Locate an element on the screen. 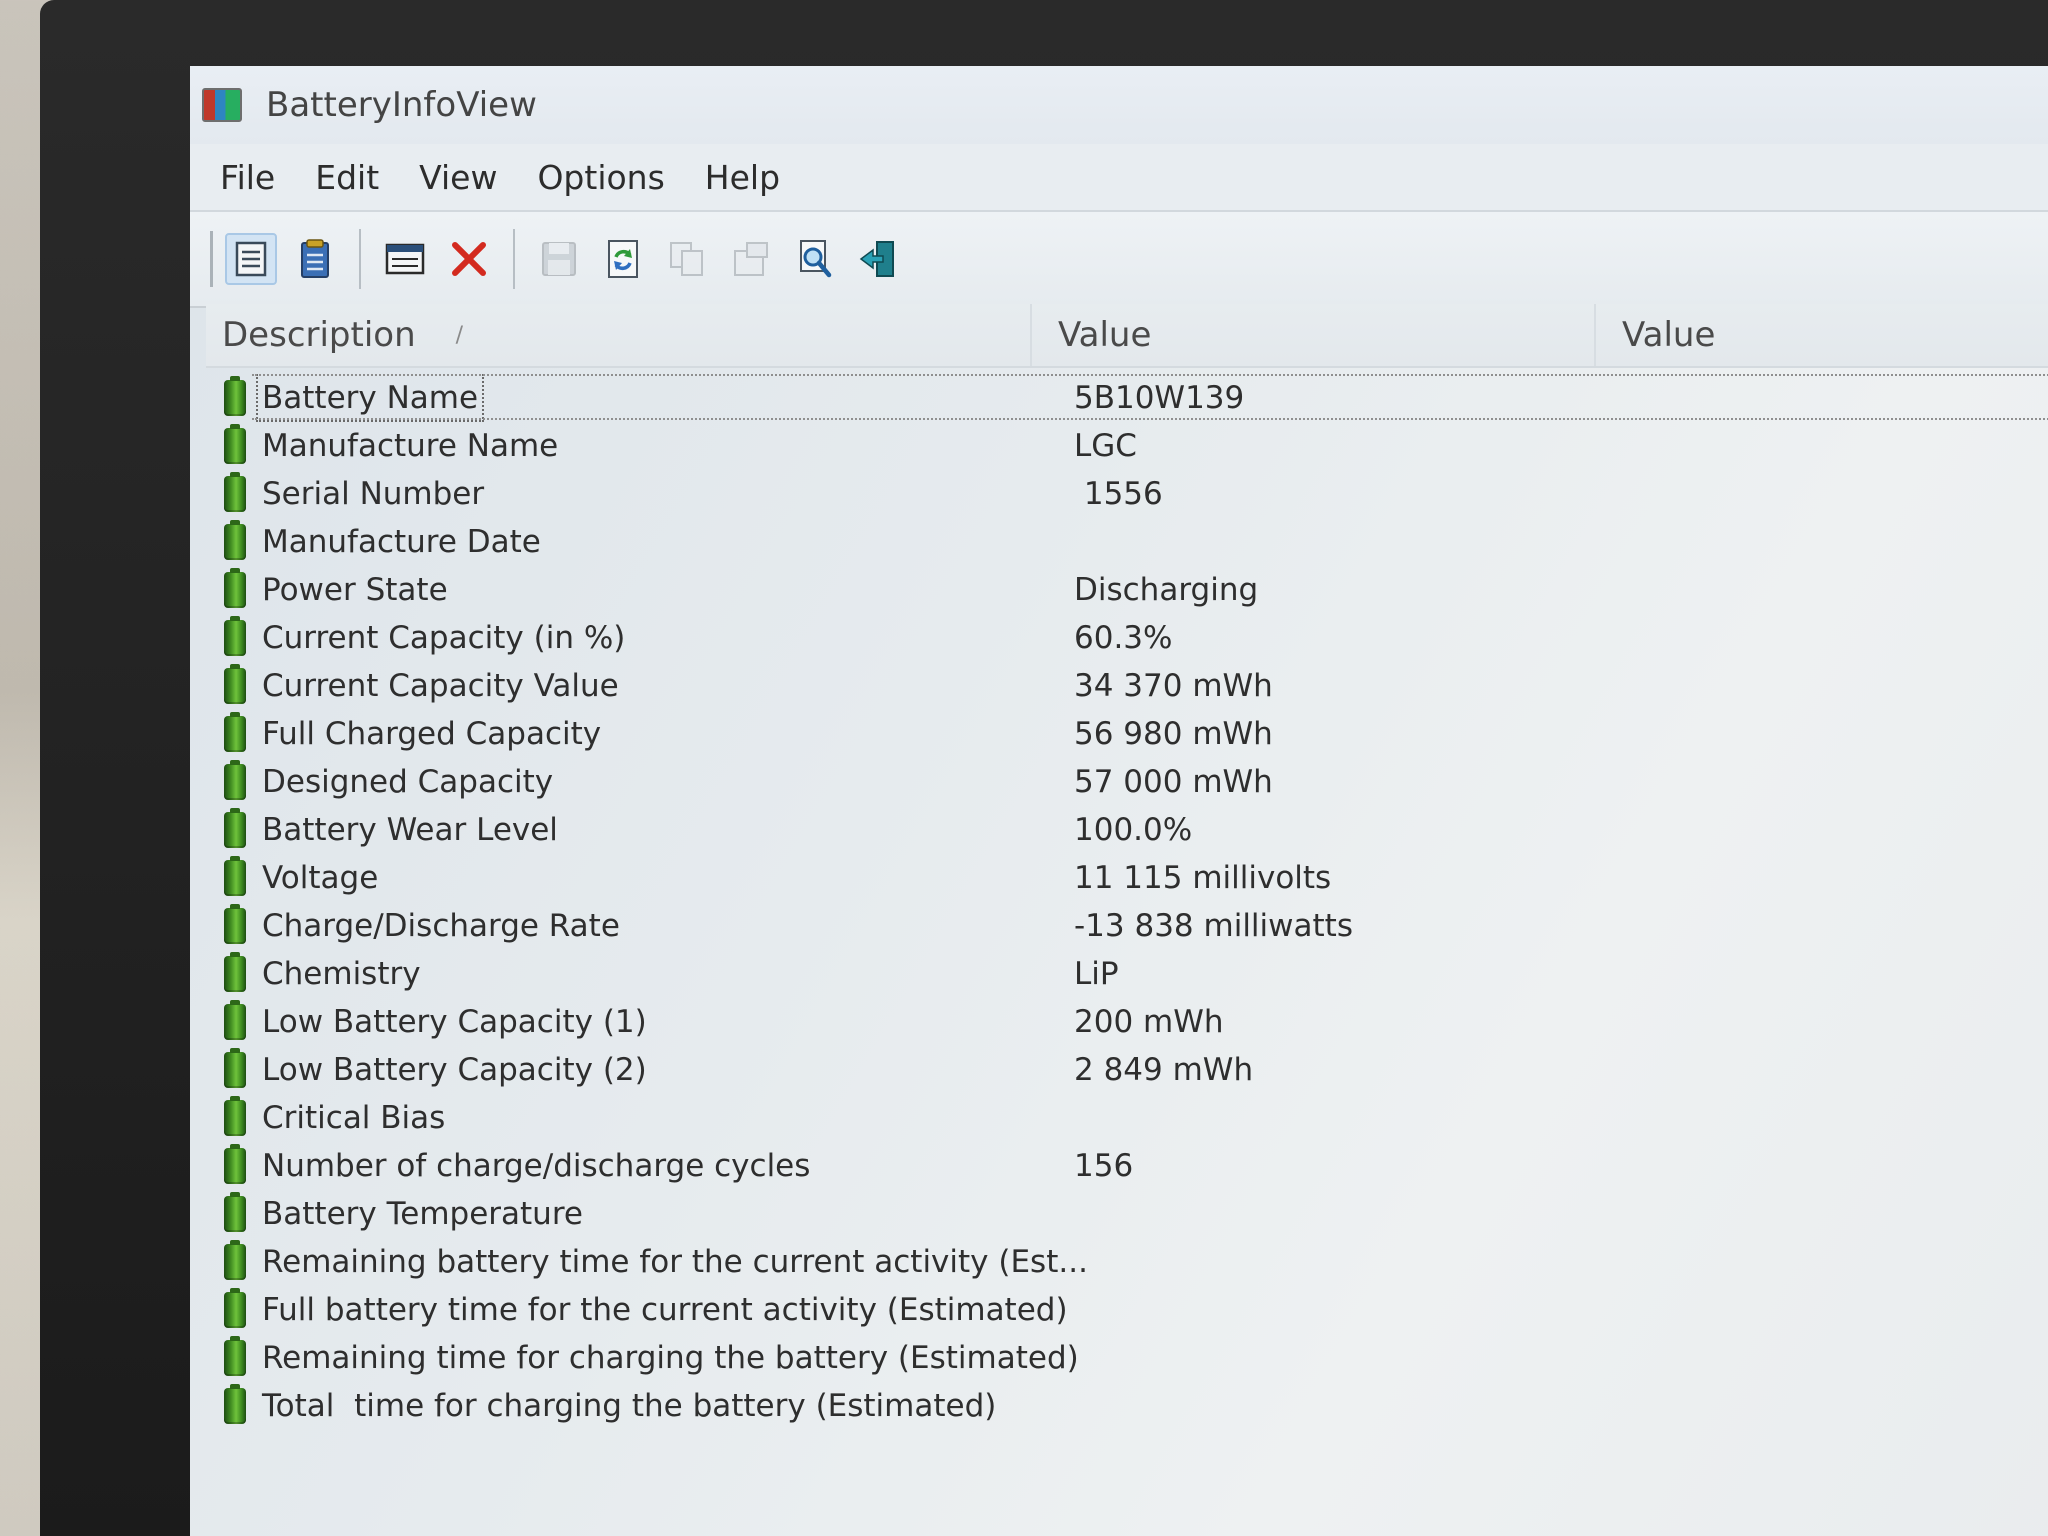  list-row-battery-name: Battery Name 5B10W139 is located at coordinates (1127, 398).